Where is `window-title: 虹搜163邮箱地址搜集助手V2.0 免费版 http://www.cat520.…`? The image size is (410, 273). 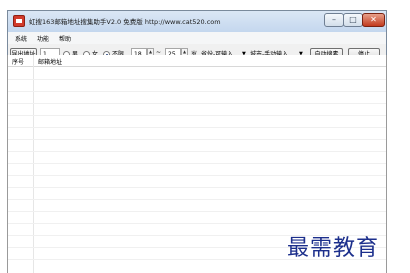
window-title: 虹搜163邮箱地址搜集助手V2.0 免费版 http://www.cat520.… is located at coordinates (125, 22).